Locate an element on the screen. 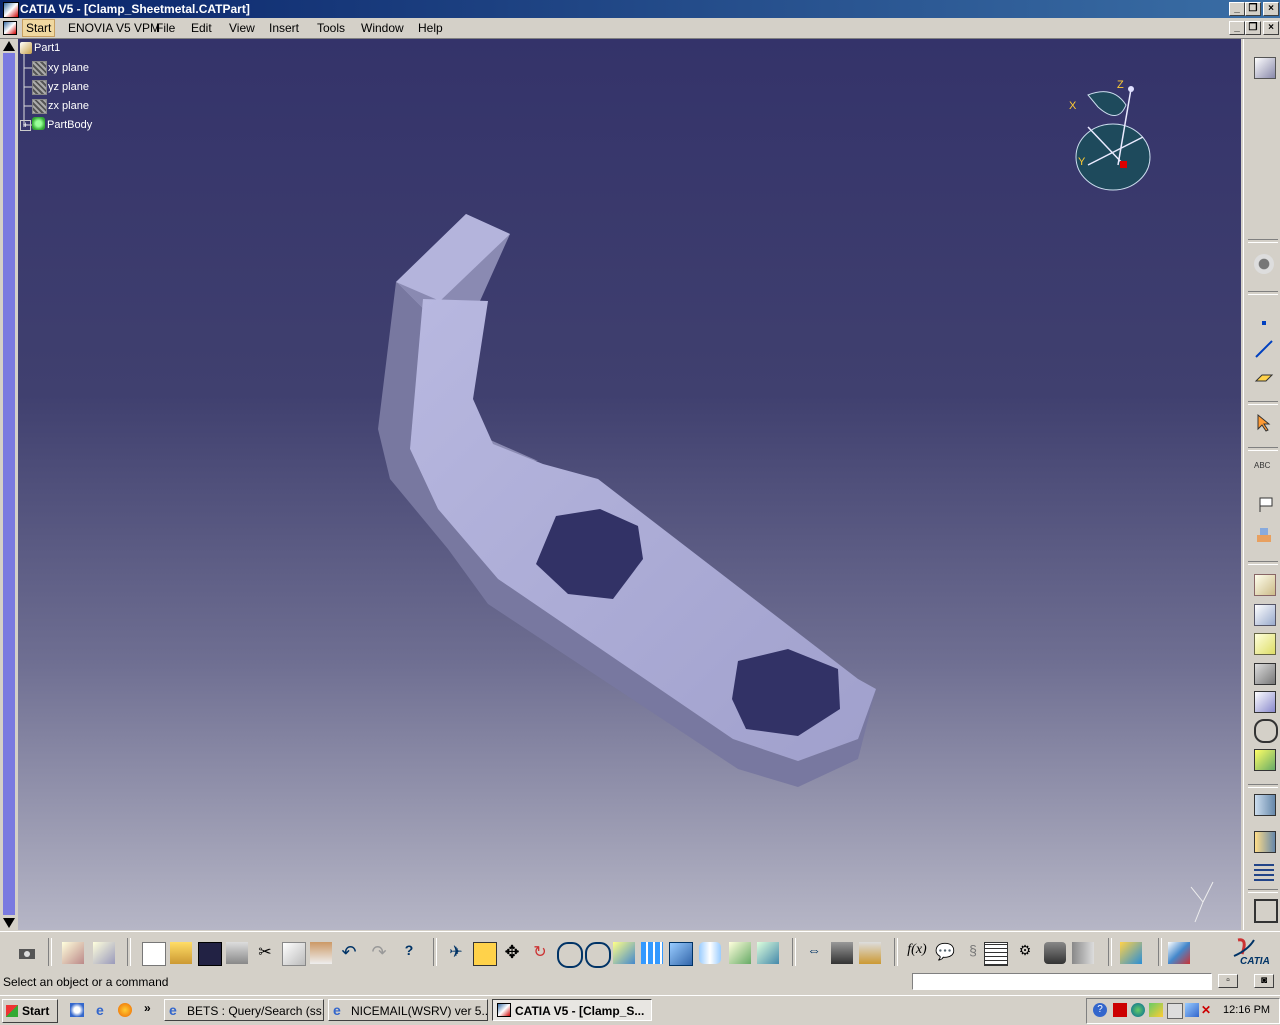 This screenshot has width=1280, height=1025. acrobat-tray-icon is located at coordinates (1120, 1010).